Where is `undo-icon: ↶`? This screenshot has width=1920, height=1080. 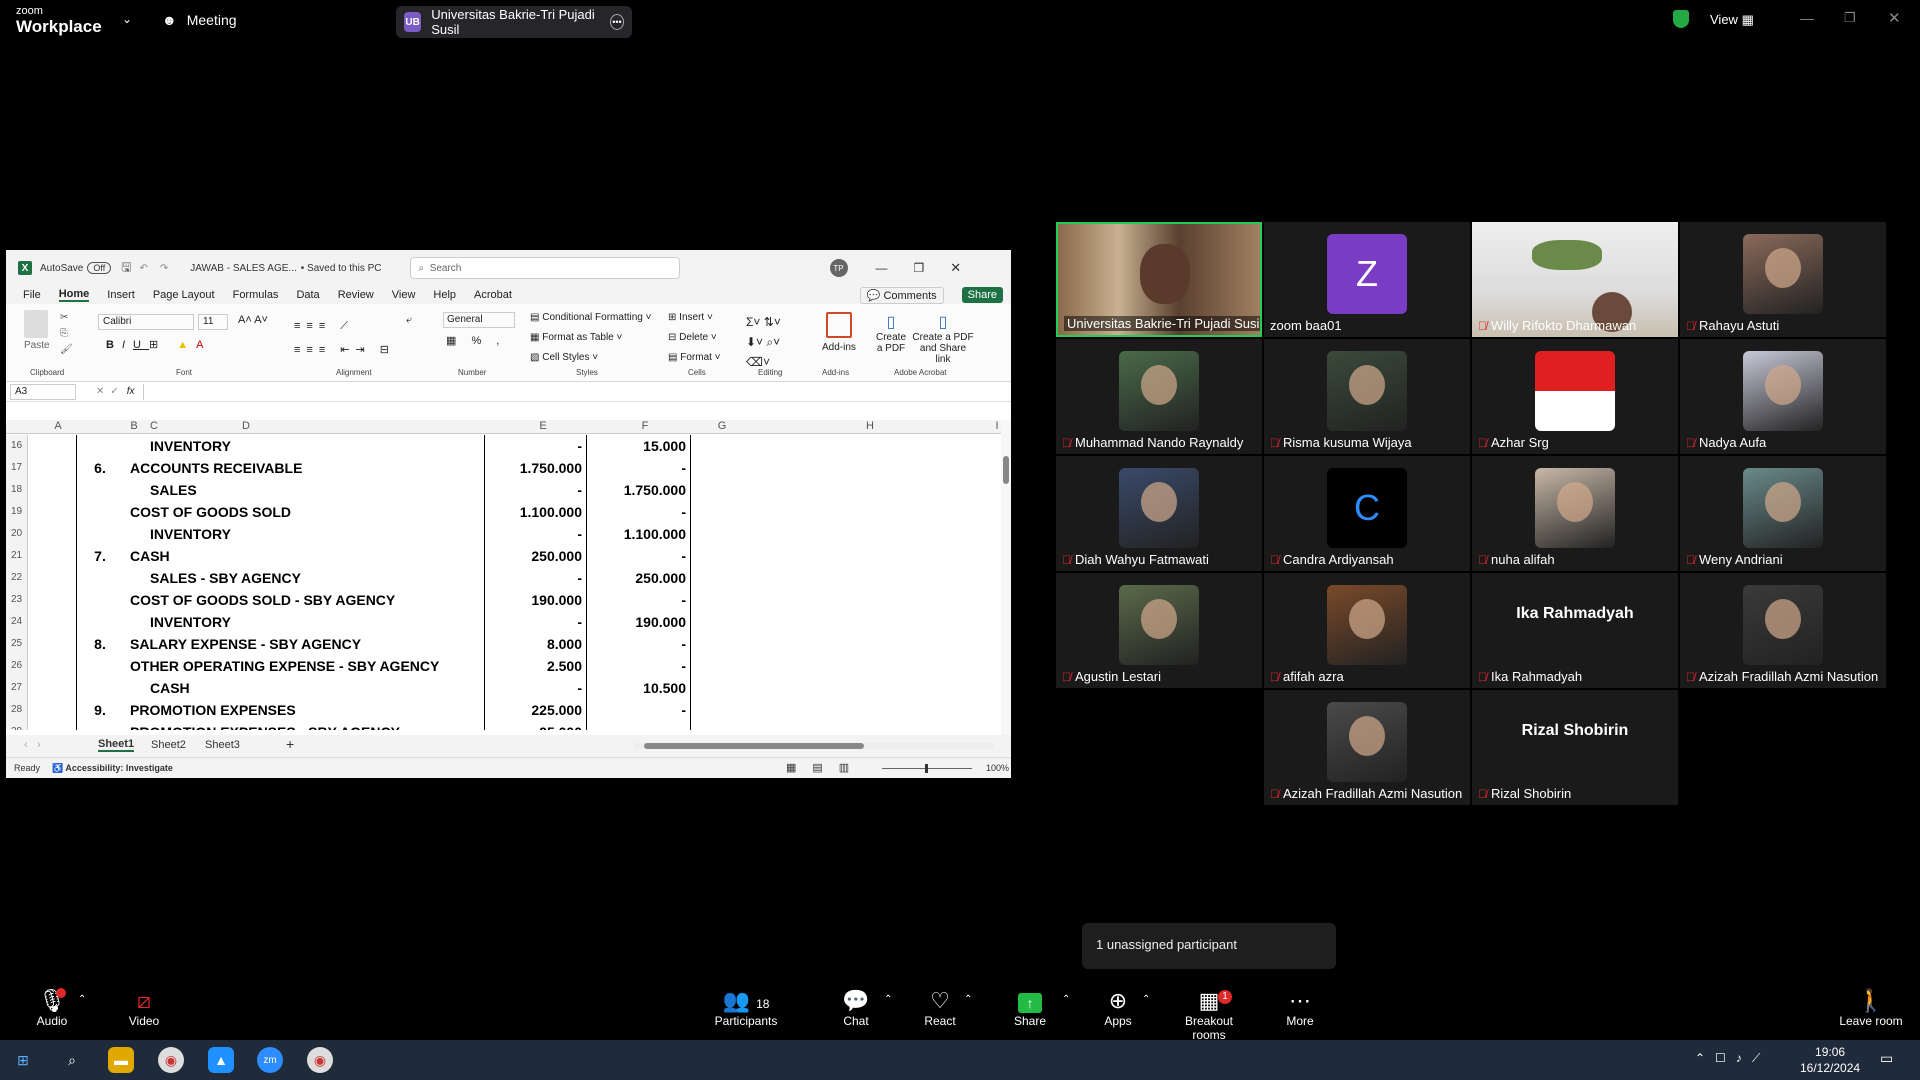 undo-icon: ↶ is located at coordinates (143, 268).